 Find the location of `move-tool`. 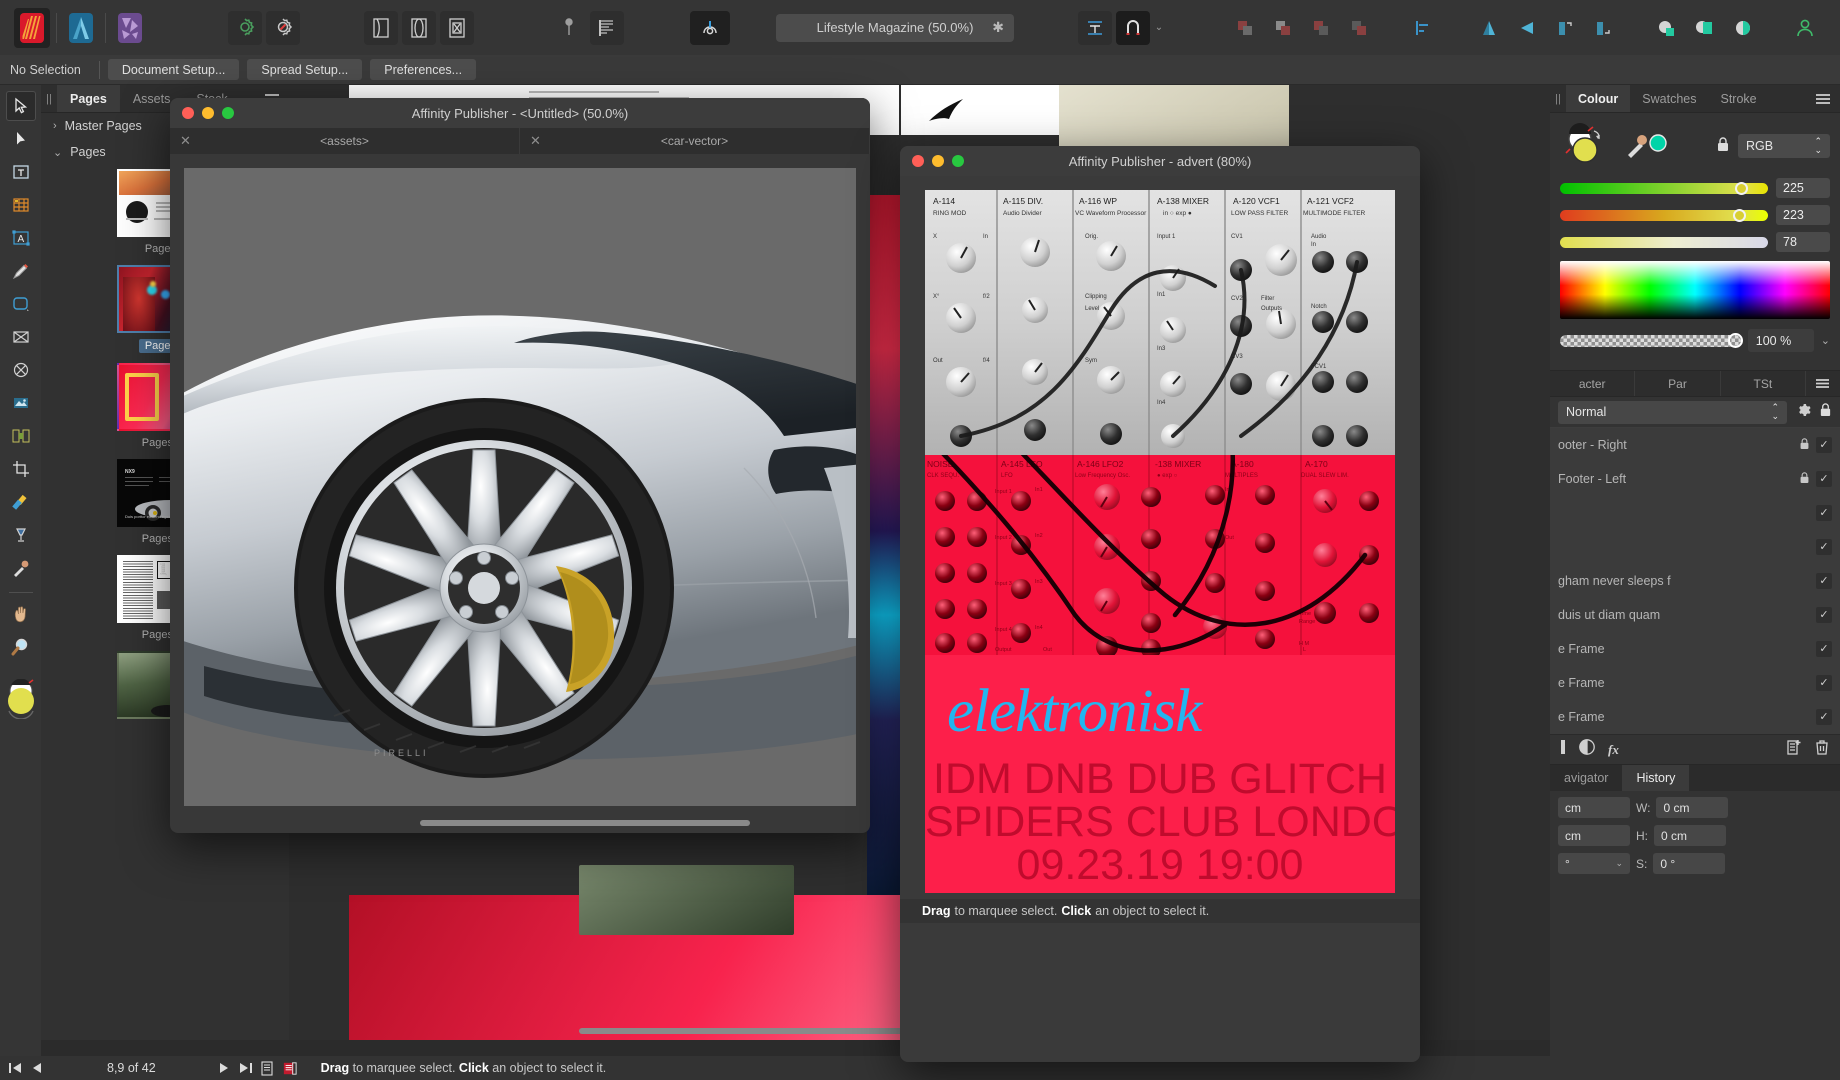

move-tool is located at coordinates (20, 106).